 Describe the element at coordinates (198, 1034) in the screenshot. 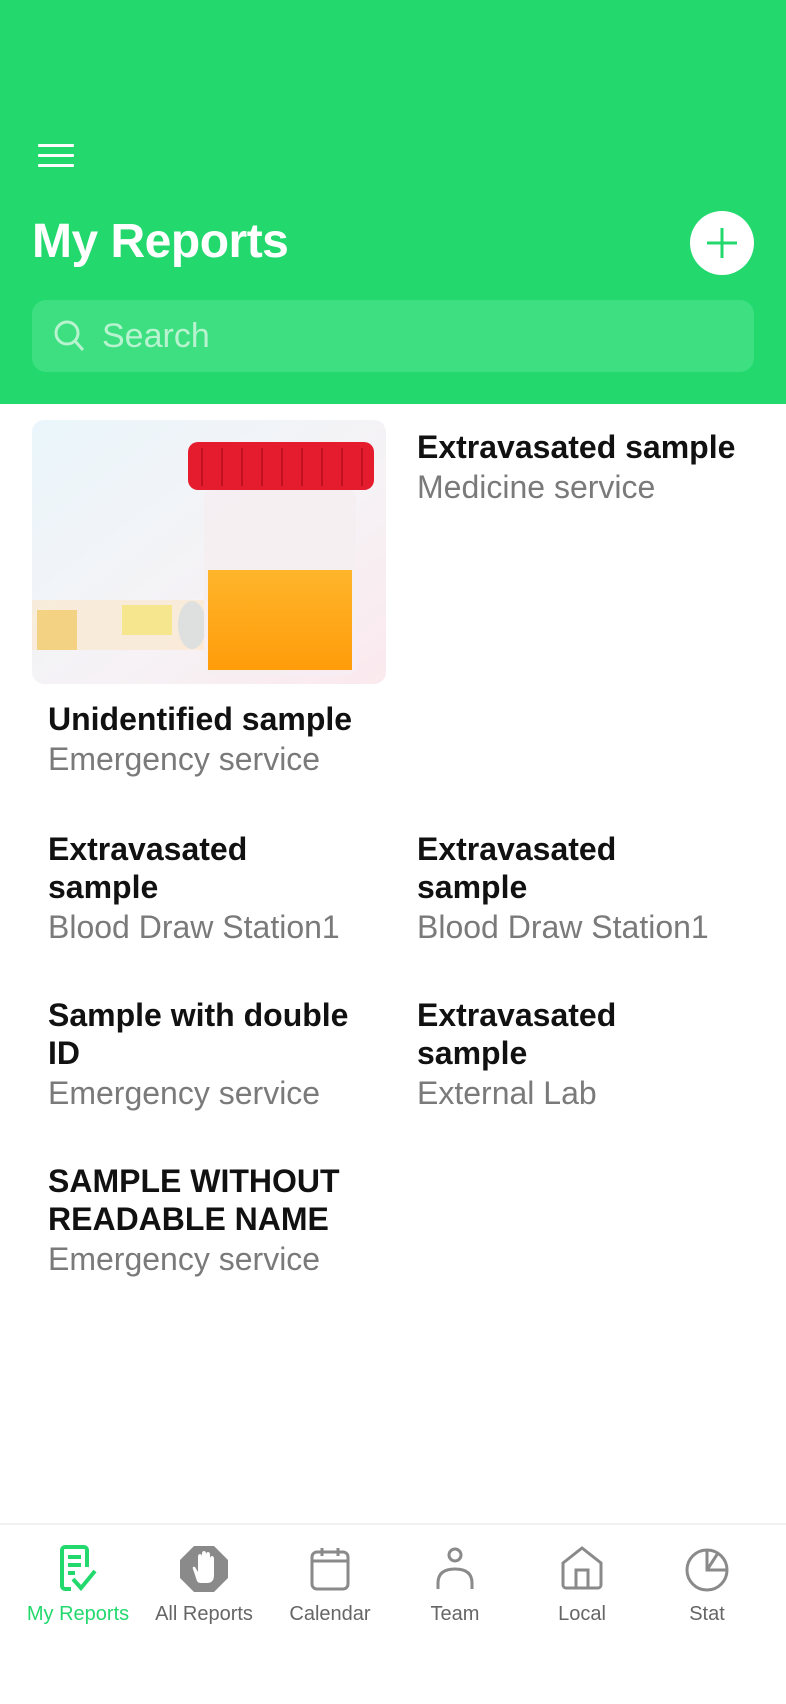

I see `report-name: Sample with double ID` at that location.